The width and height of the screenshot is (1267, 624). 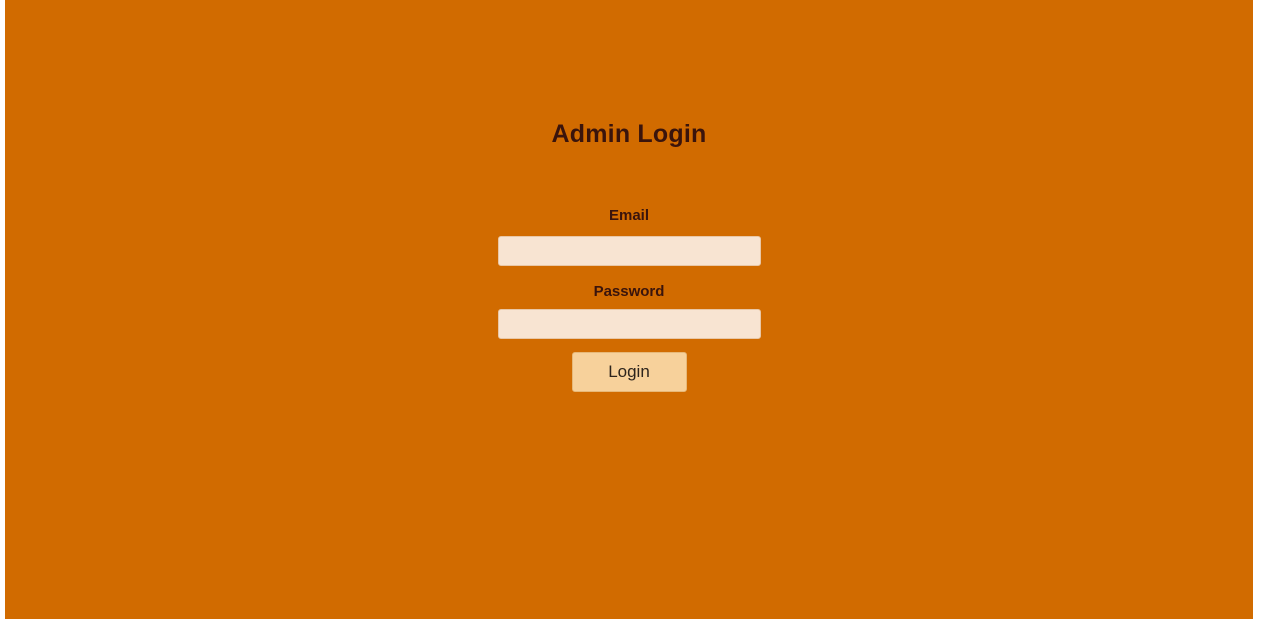 What do you see at coordinates (629, 251) in the screenshot?
I see `email-field` at bounding box center [629, 251].